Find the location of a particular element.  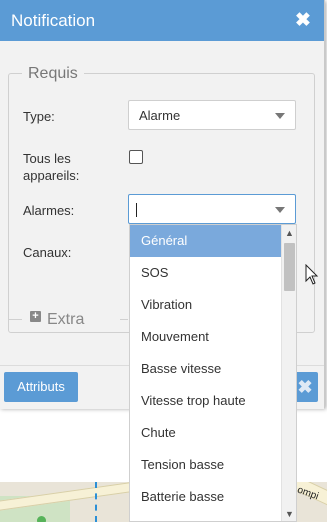

dropdown-option: Tension basse is located at coordinates (206, 465).